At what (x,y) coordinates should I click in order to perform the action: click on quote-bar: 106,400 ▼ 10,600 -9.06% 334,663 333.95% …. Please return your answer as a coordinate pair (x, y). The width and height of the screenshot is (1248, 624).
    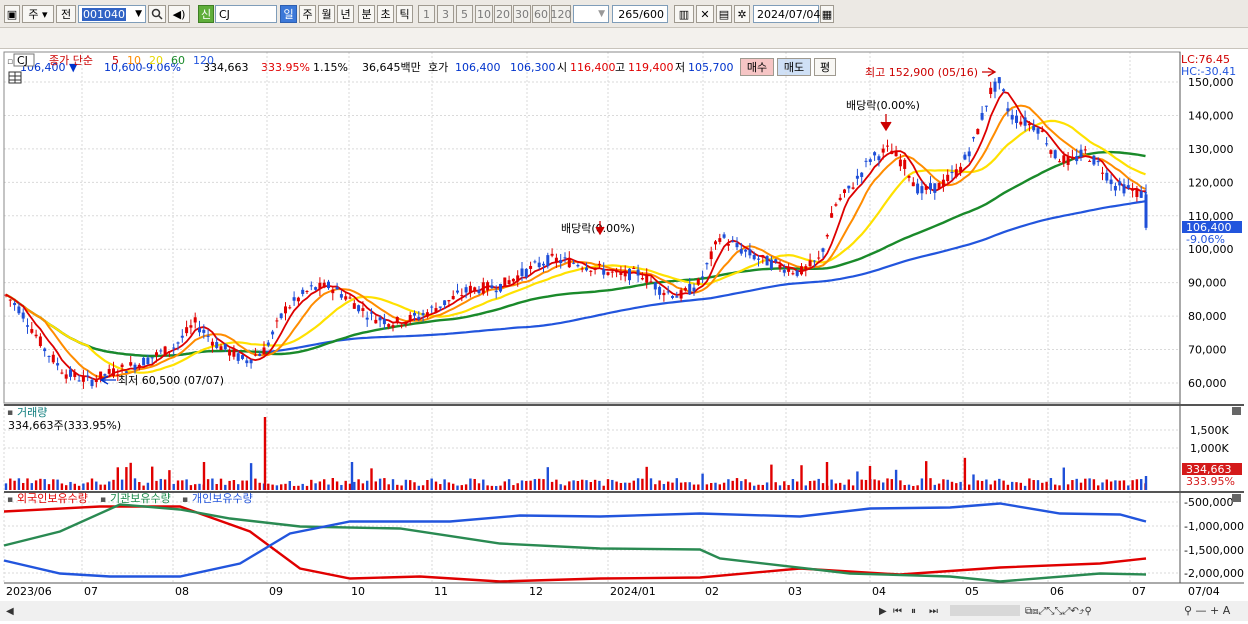
    Looking at the image, I should click on (624, 52).